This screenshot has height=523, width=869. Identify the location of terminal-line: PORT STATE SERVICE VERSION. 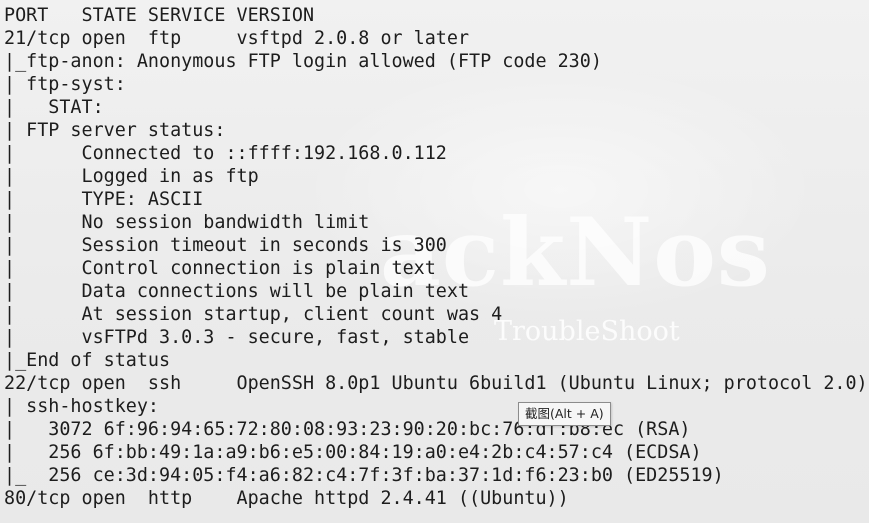
(159, 15).